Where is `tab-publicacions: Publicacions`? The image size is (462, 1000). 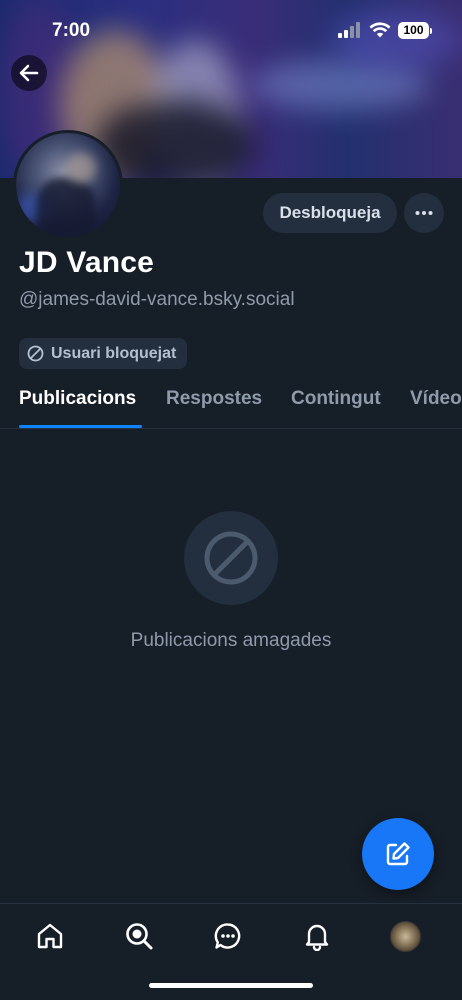
tab-publicacions: Publicacions is located at coordinates (77, 399).